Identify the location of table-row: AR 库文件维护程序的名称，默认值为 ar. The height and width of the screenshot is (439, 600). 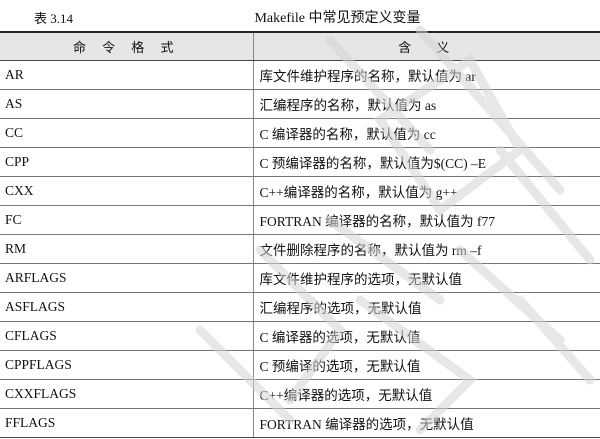
(300, 75).